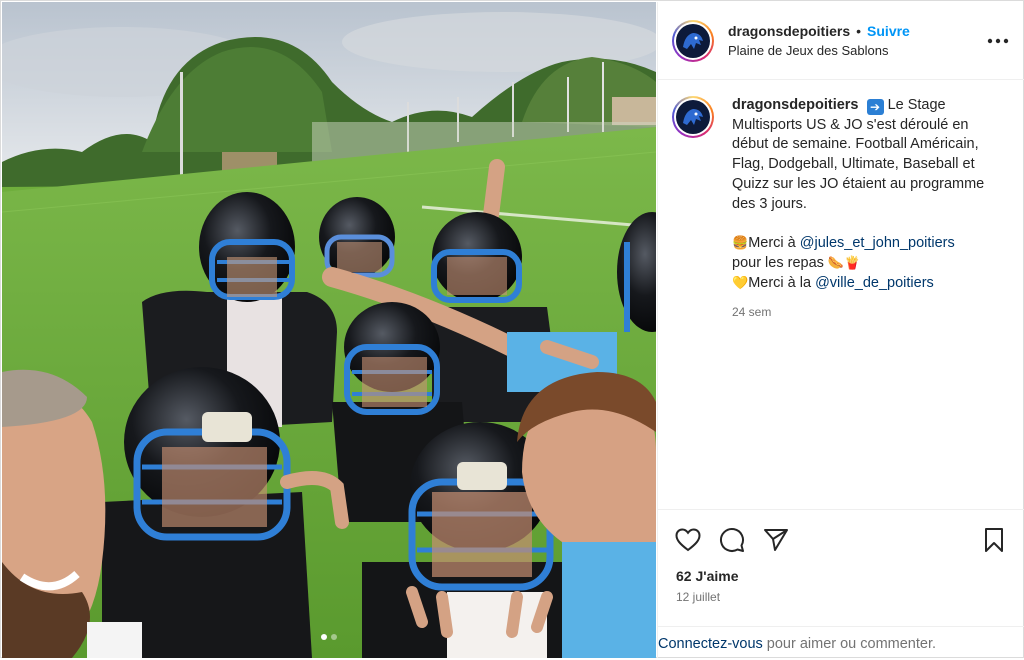 The height and width of the screenshot is (660, 1024). Describe the element at coordinates (888, 31) in the screenshot. I see `follow-button: Suivre` at that location.